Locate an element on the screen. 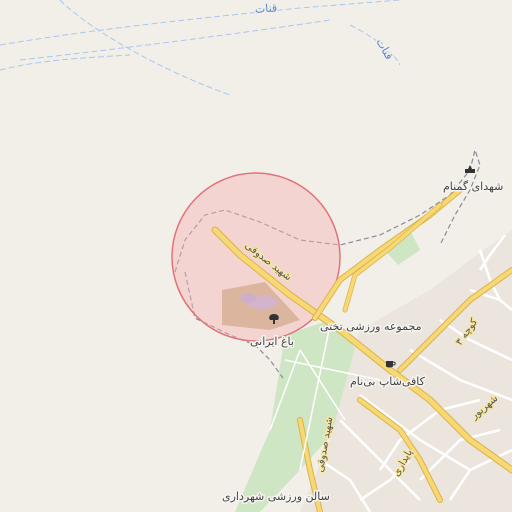 The width and height of the screenshot is (512, 512). qanat-label-2: قنات is located at coordinates (384, 49).